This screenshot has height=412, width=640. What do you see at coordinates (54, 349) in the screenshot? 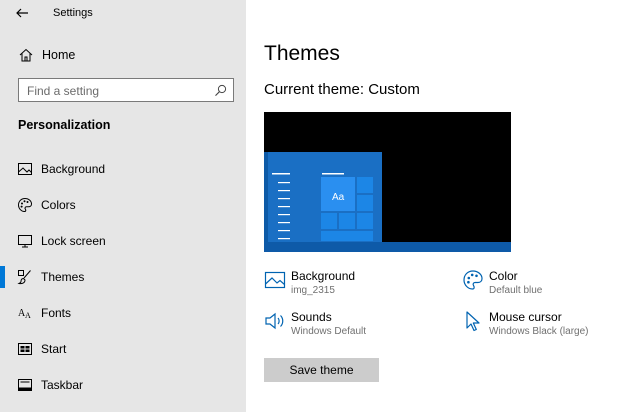
I see `sidebar-item-label: Start` at bounding box center [54, 349].